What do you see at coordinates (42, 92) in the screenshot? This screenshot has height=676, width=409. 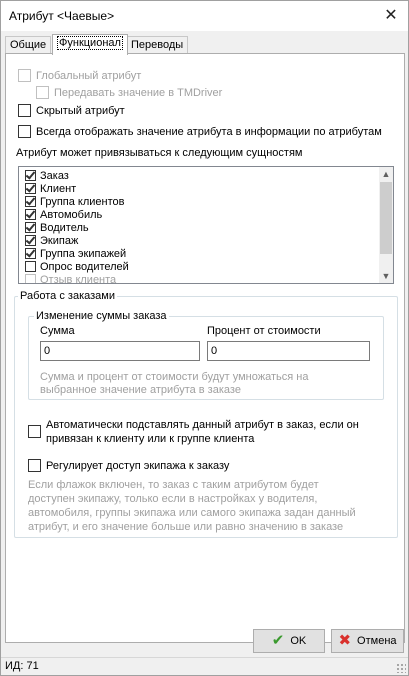 I see `pass-to-tmdriver-checkbox` at bounding box center [42, 92].